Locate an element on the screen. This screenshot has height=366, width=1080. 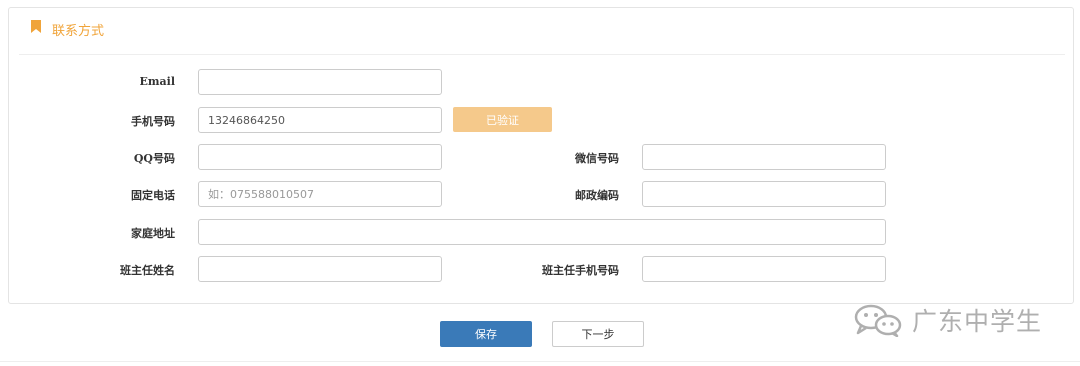
qq-field is located at coordinates (320, 157).